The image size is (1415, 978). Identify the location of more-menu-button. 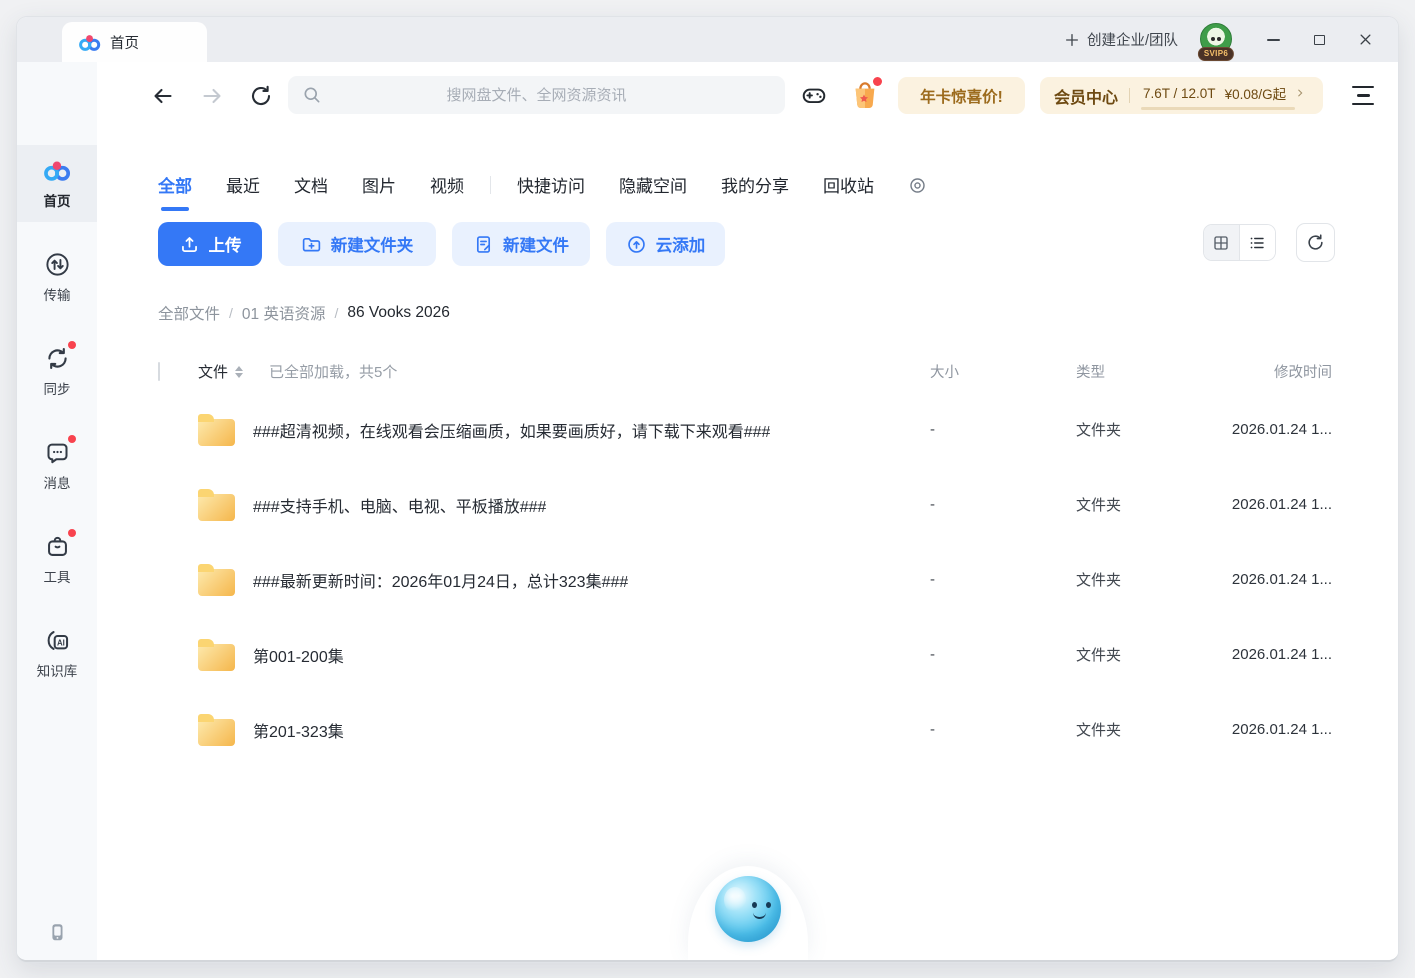
(1363, 95).